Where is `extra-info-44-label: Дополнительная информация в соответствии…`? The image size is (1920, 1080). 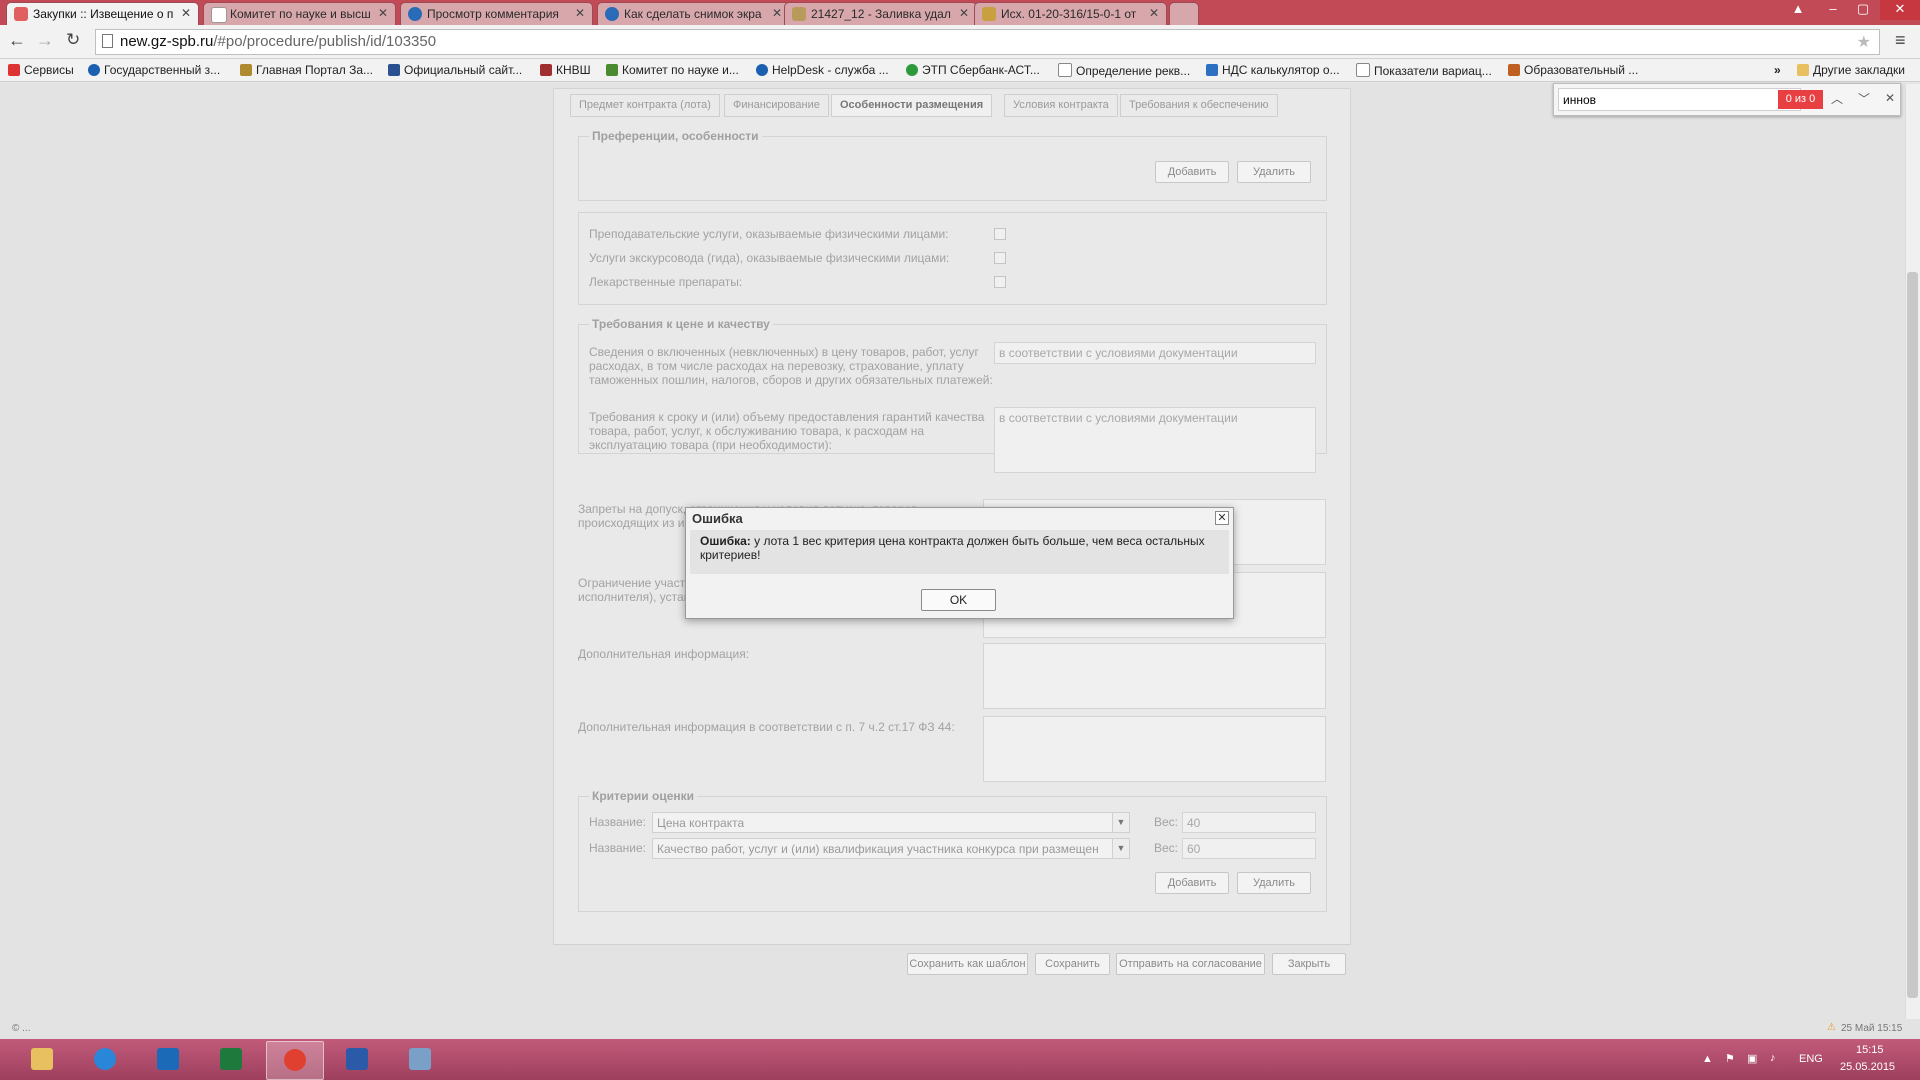 extra-info-44-label: Дополнительная информация в соответствии… is located at coordinates (766, 727).